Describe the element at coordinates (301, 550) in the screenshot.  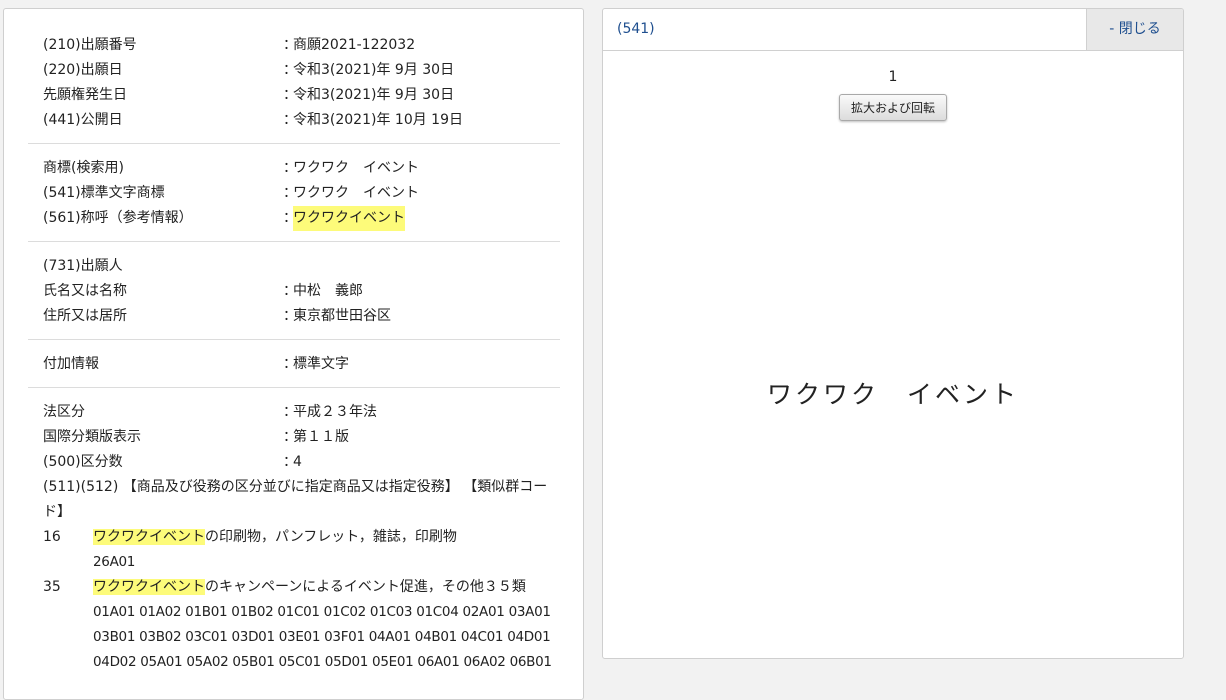
I see `class-entry: 16 ワクワクイベントの印刷物，パンフレット，雑誌，印刷物 26A01` at that location.